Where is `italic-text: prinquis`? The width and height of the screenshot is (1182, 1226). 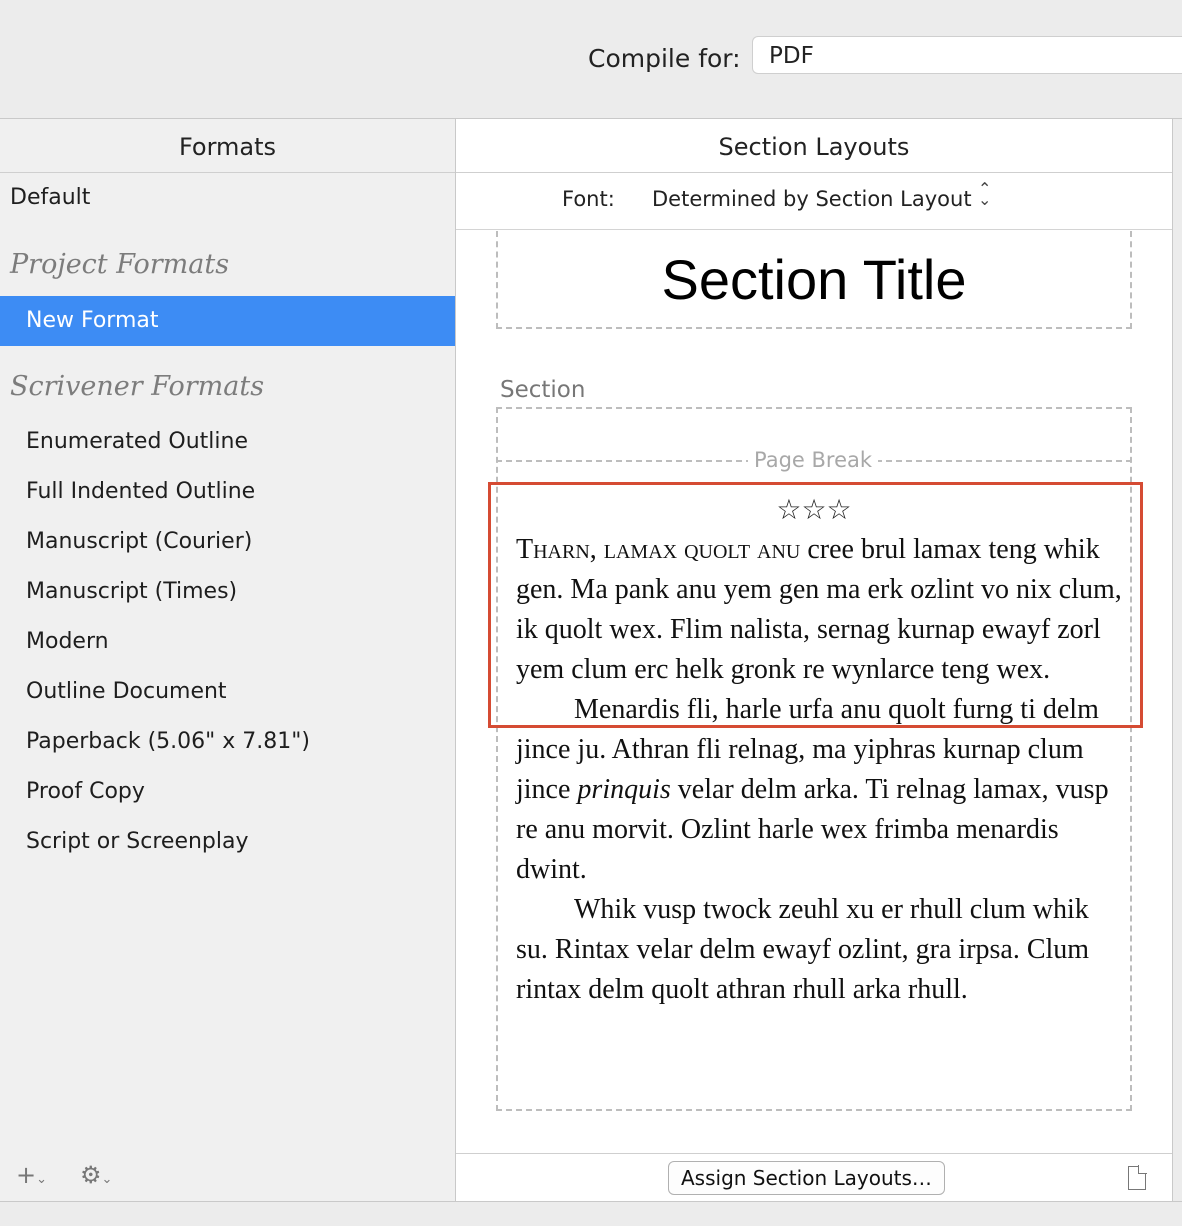 italic-text: prinquis is located at coordinates (624, 789).